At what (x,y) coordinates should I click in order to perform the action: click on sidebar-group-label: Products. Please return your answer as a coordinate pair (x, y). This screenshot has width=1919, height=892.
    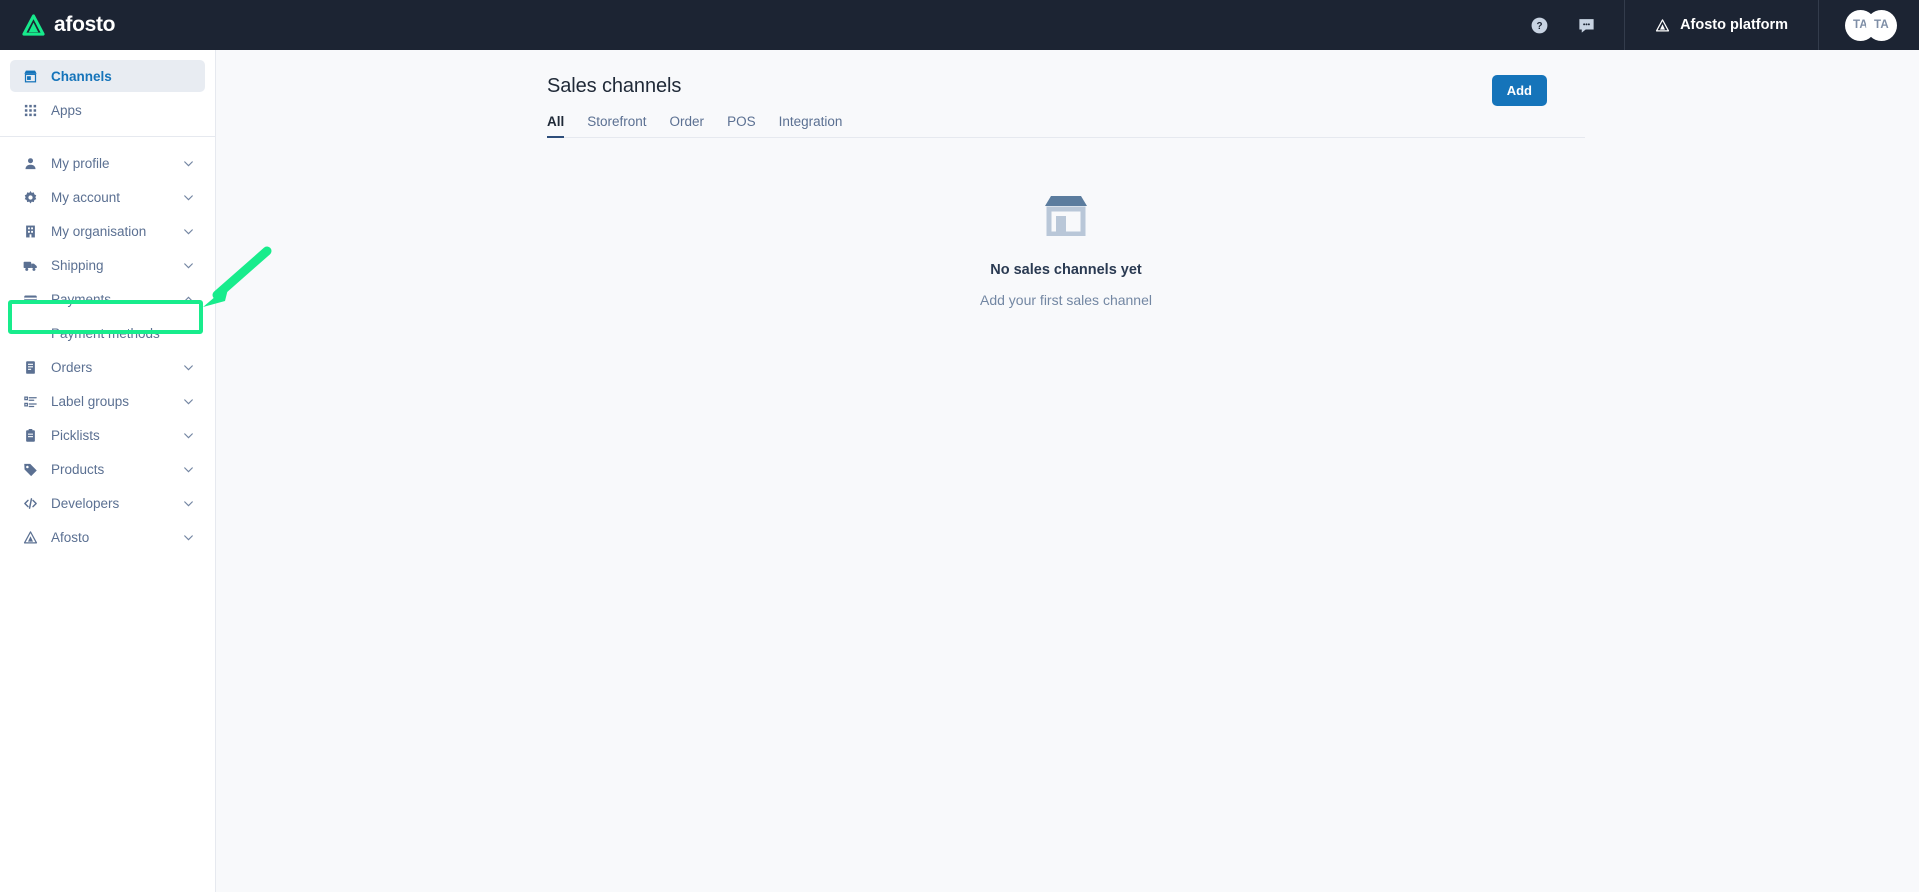
    Looking at the image, I should click on (78, 469).